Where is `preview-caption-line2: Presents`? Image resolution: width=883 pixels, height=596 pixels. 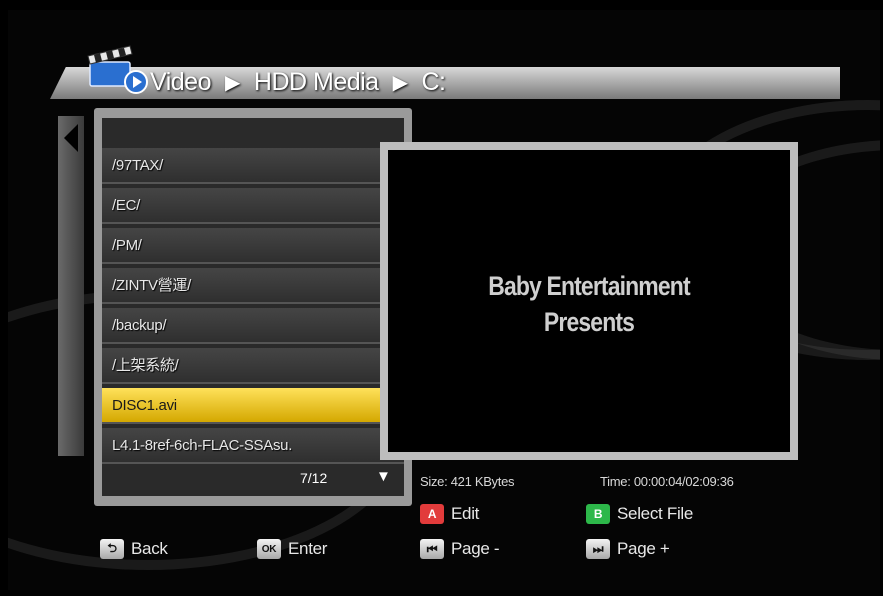 preview-caption-line2: Presents is located at coordinates (589, 322).